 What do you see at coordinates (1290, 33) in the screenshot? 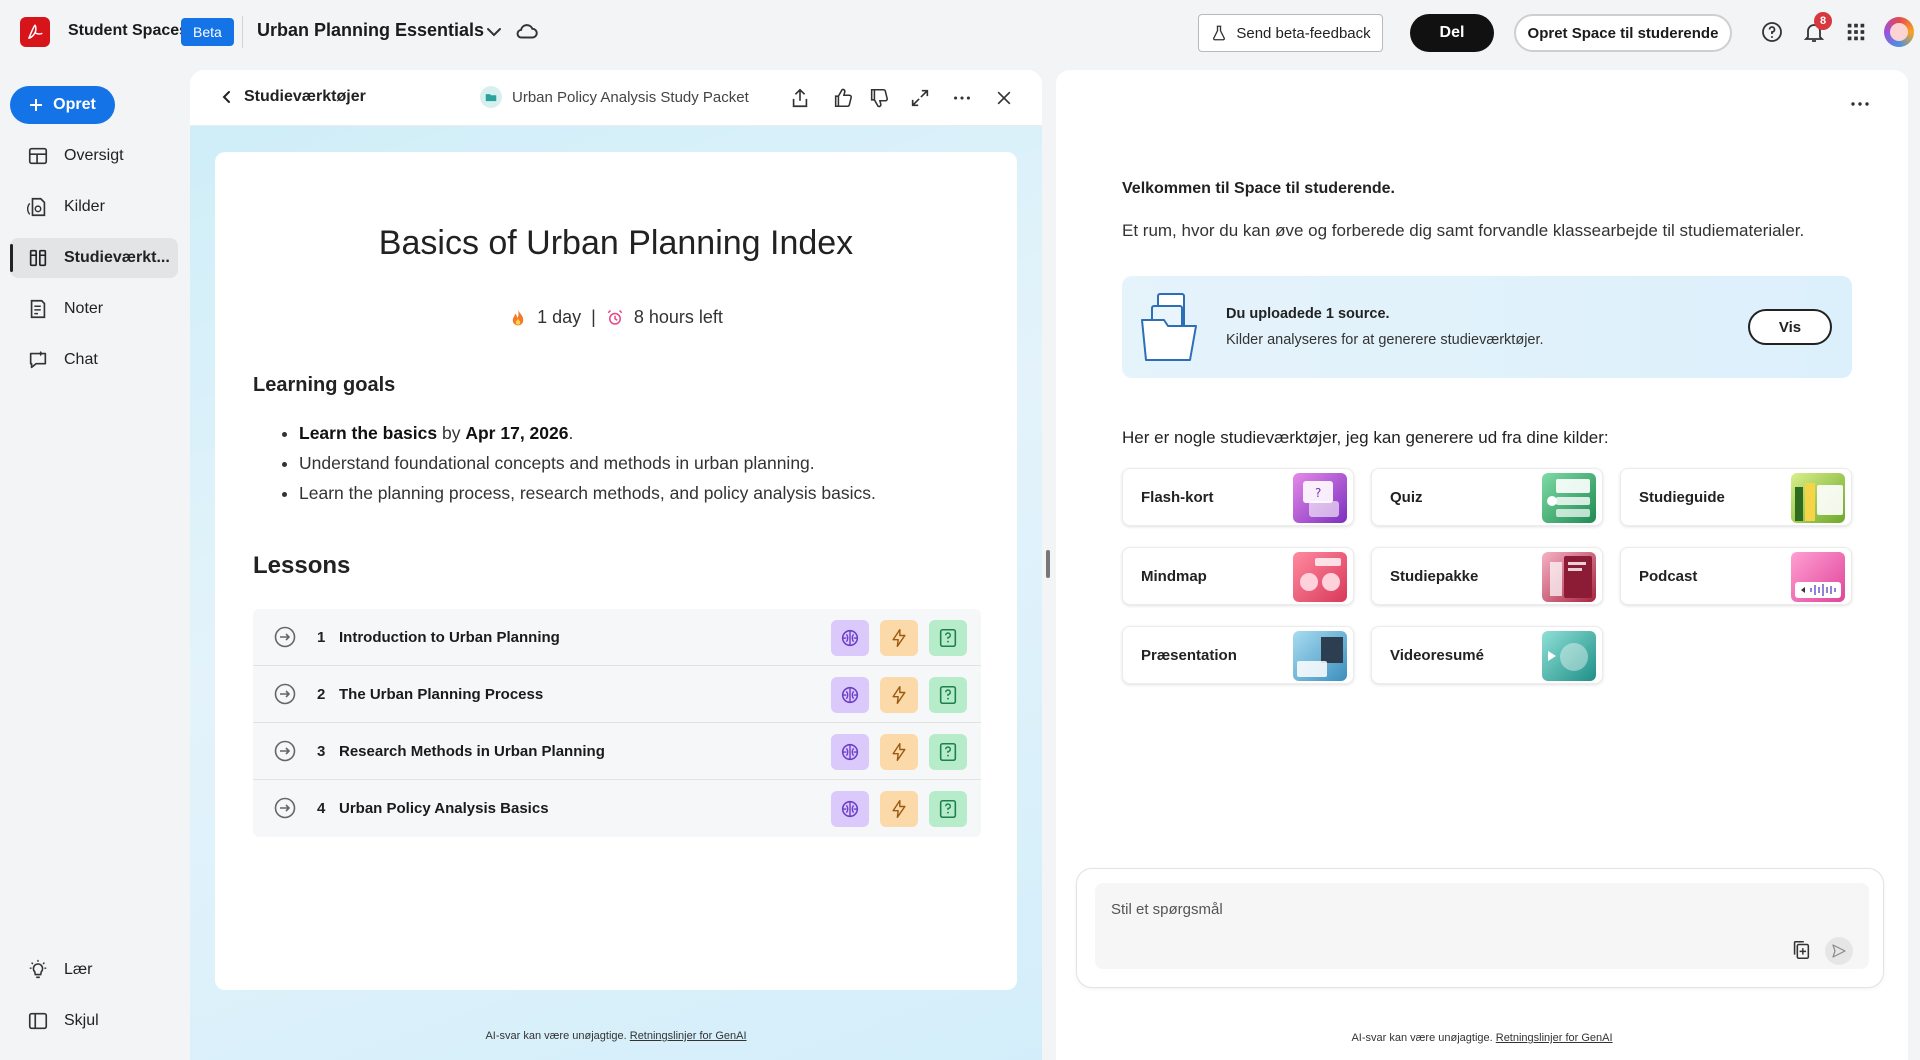
I see `send-feedback-button: Send beta-feedback` at bounding box center [1290, 33].